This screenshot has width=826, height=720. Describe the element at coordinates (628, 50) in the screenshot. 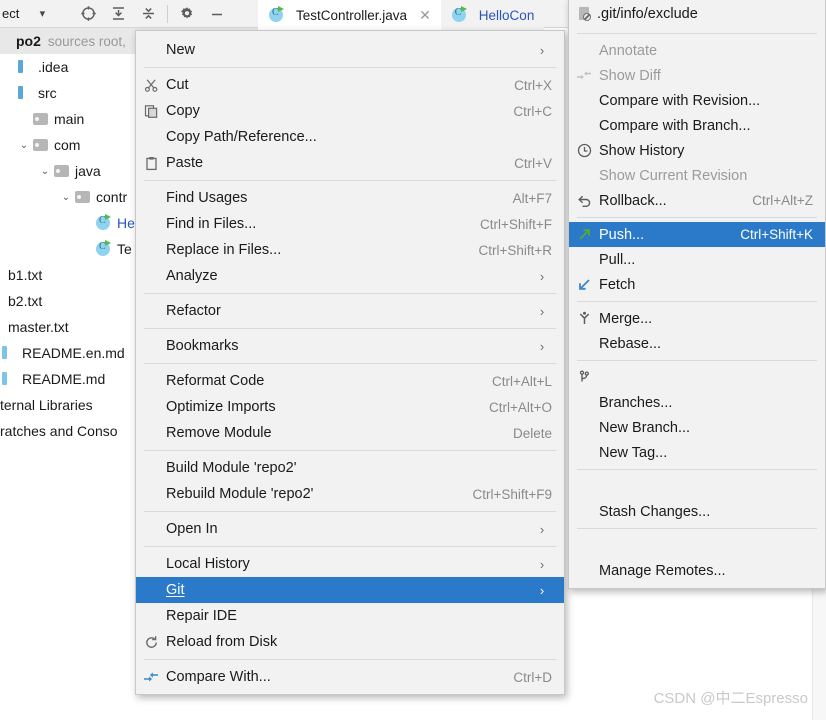

I see `menu-item-label: Annotate` at that location.